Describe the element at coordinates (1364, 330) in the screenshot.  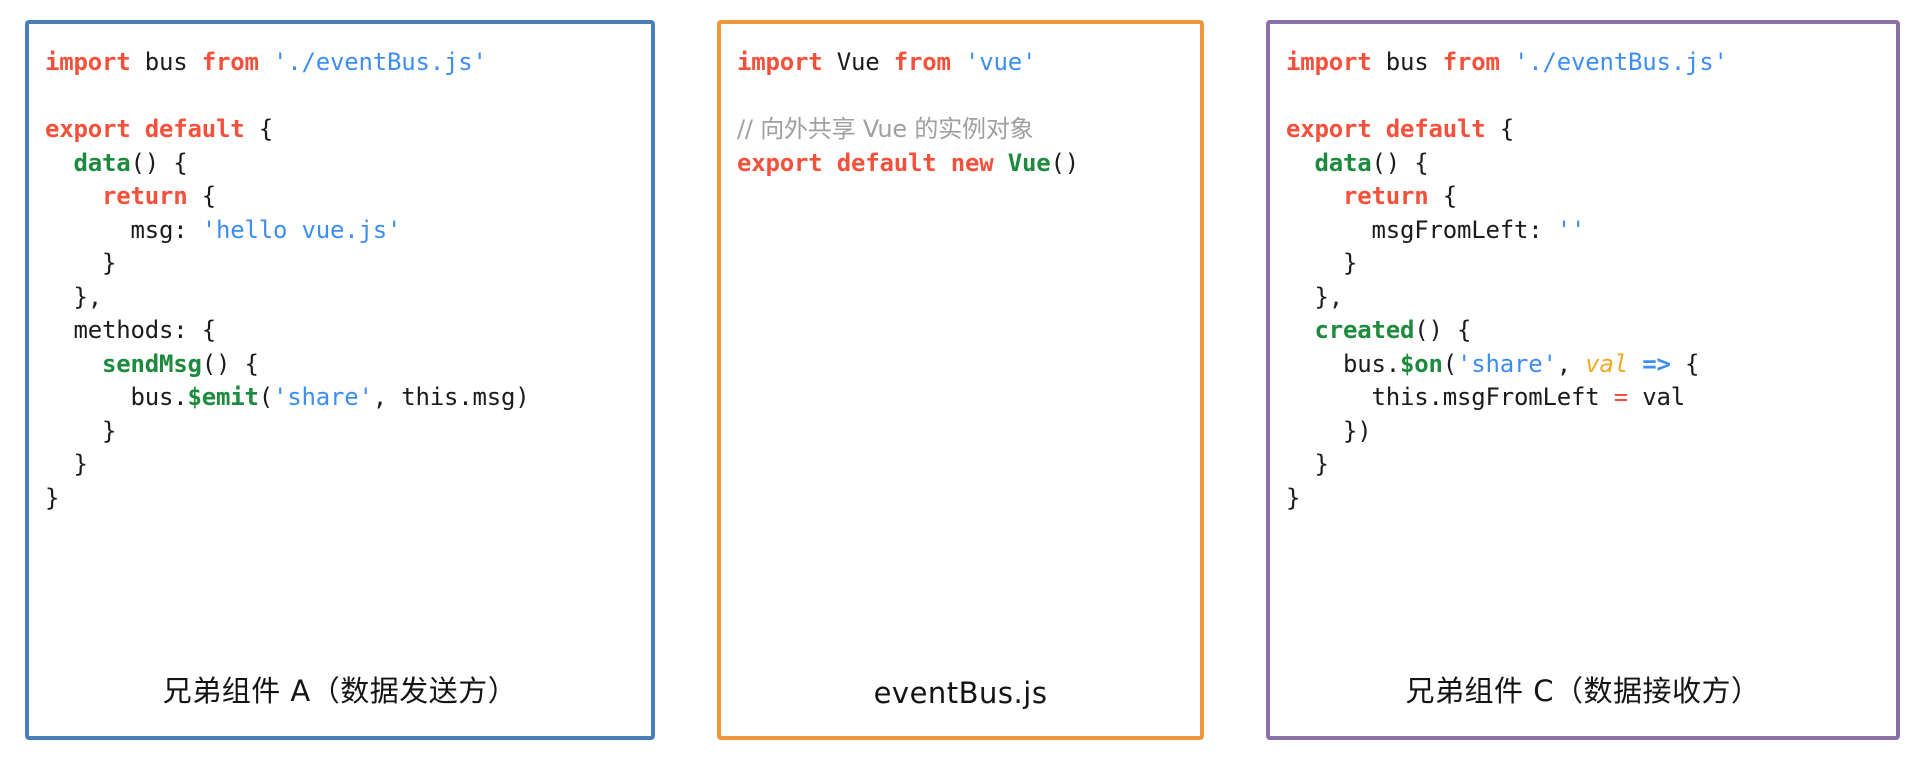
I see `code-token: created` at that location.